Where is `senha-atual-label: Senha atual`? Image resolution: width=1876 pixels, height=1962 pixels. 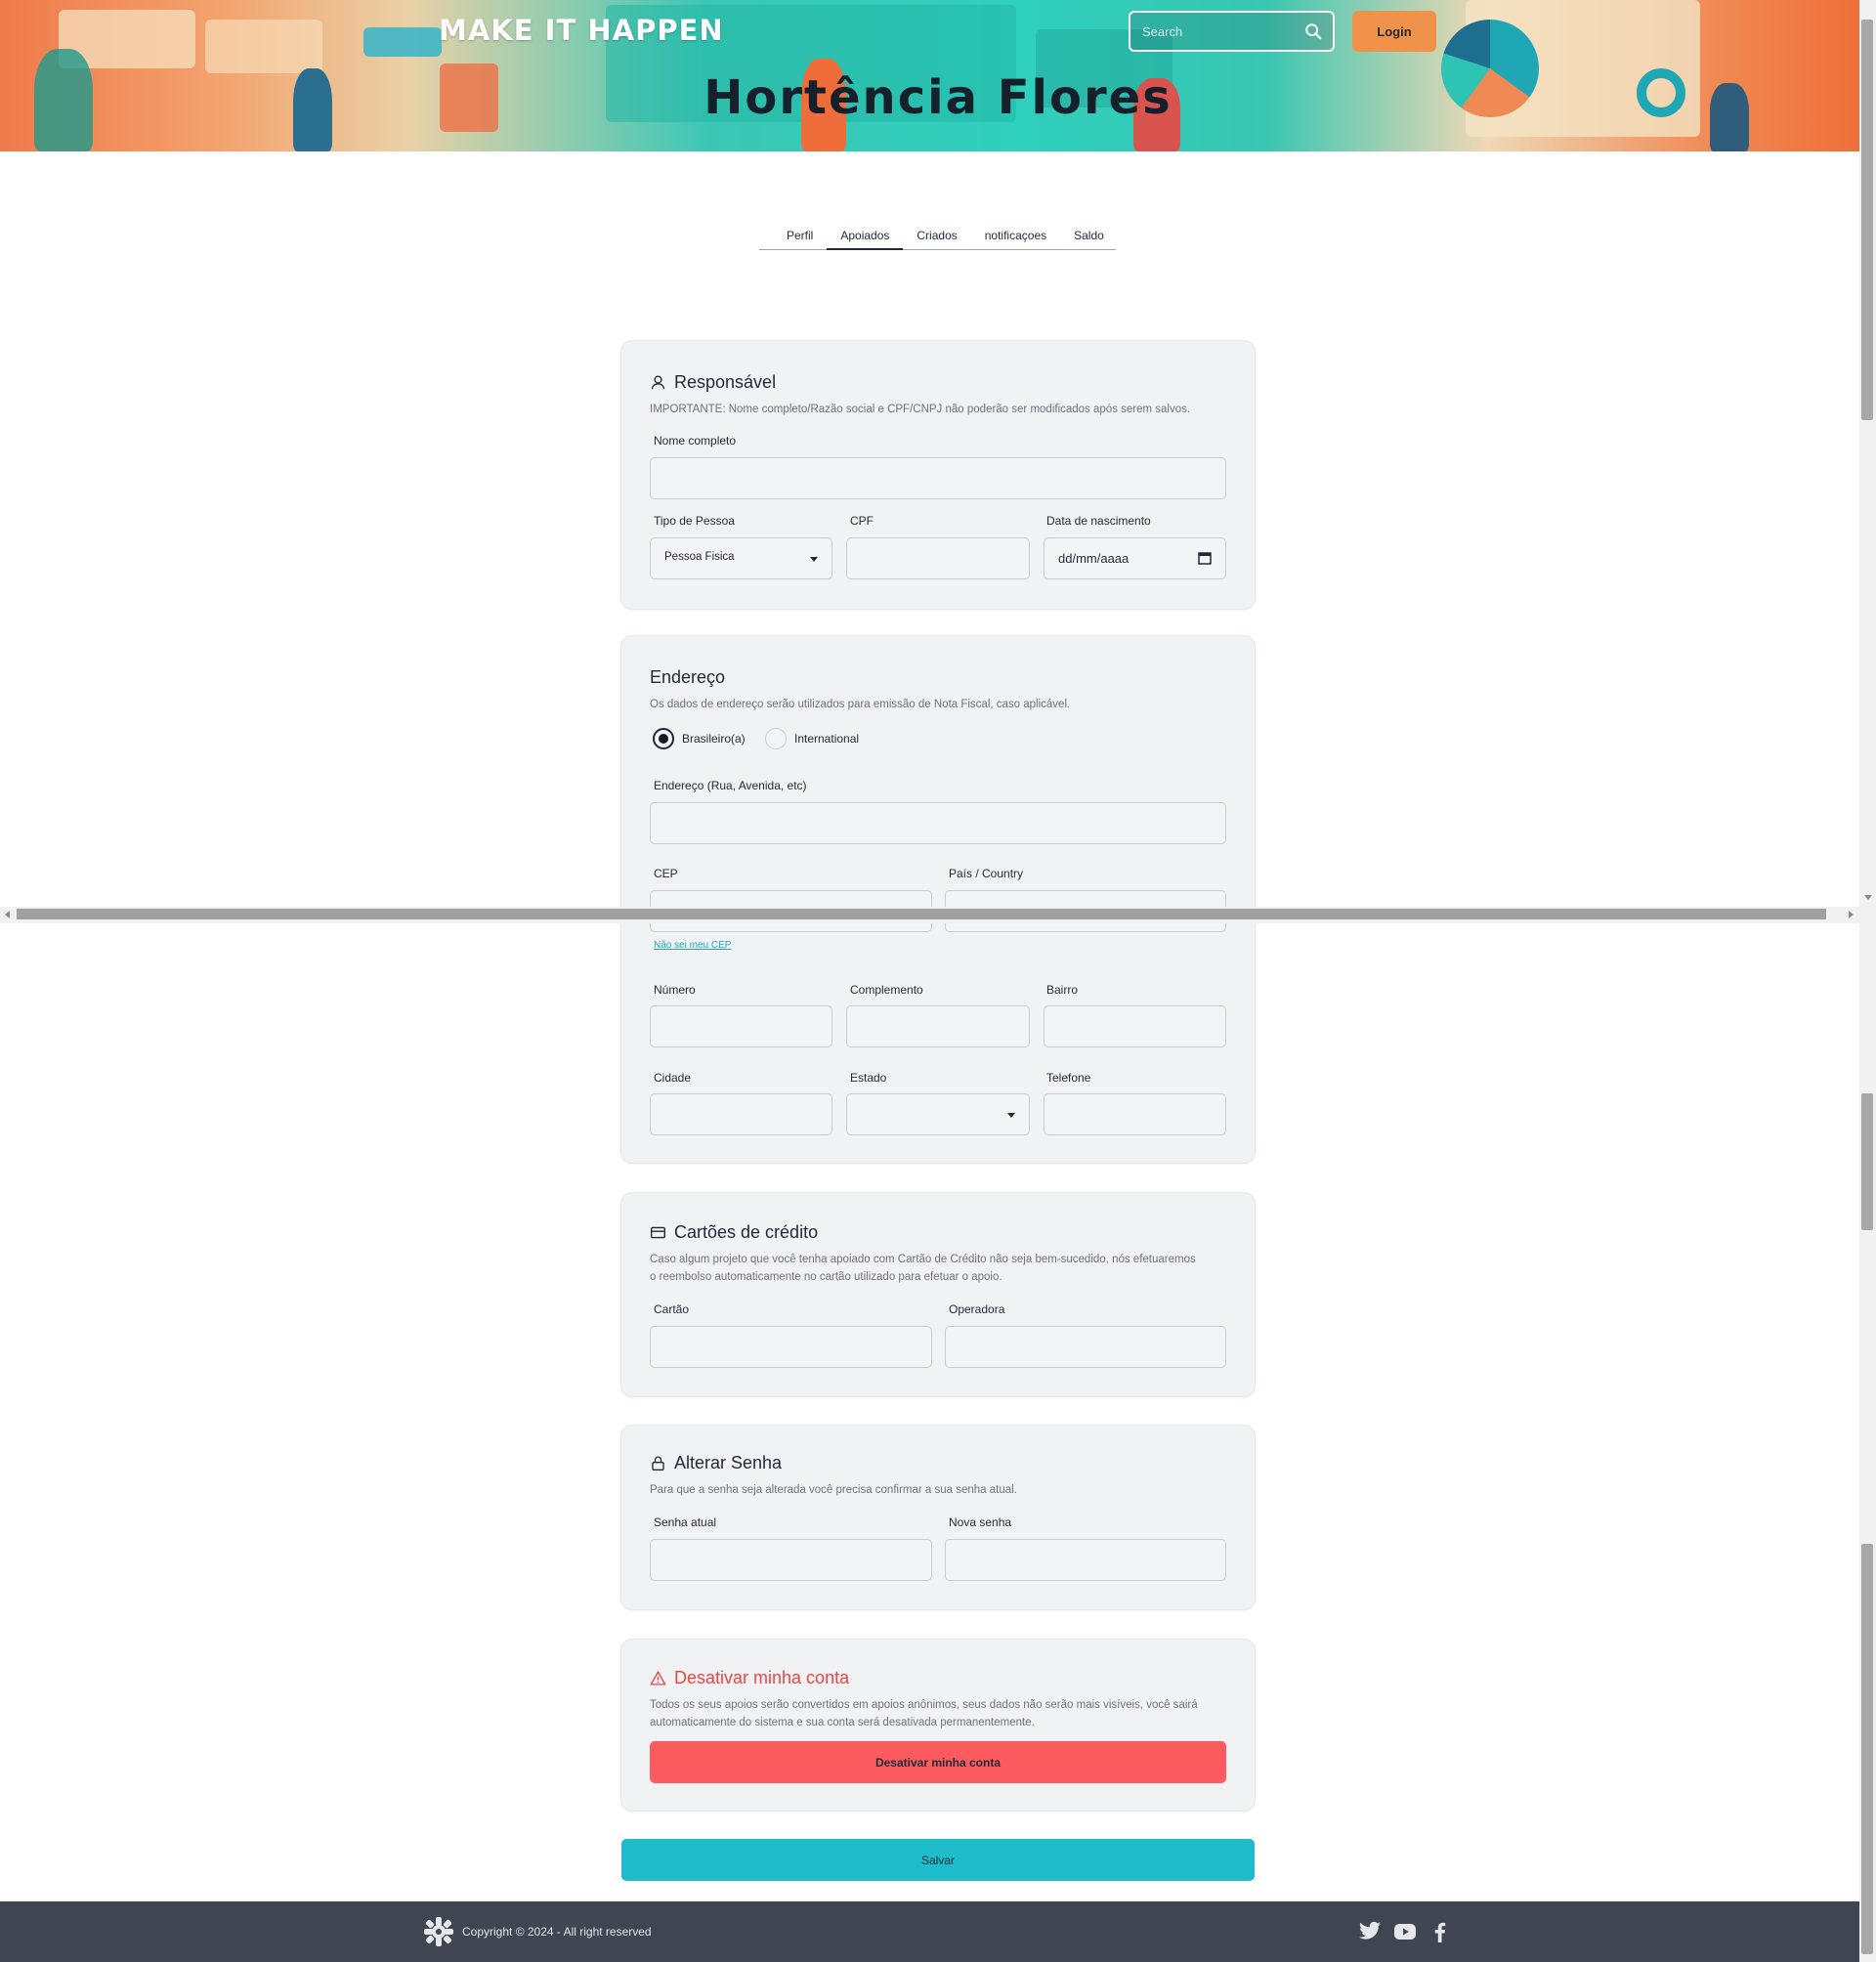
senha-atual-label: Senha atual is located at coordinates (685, 1522).